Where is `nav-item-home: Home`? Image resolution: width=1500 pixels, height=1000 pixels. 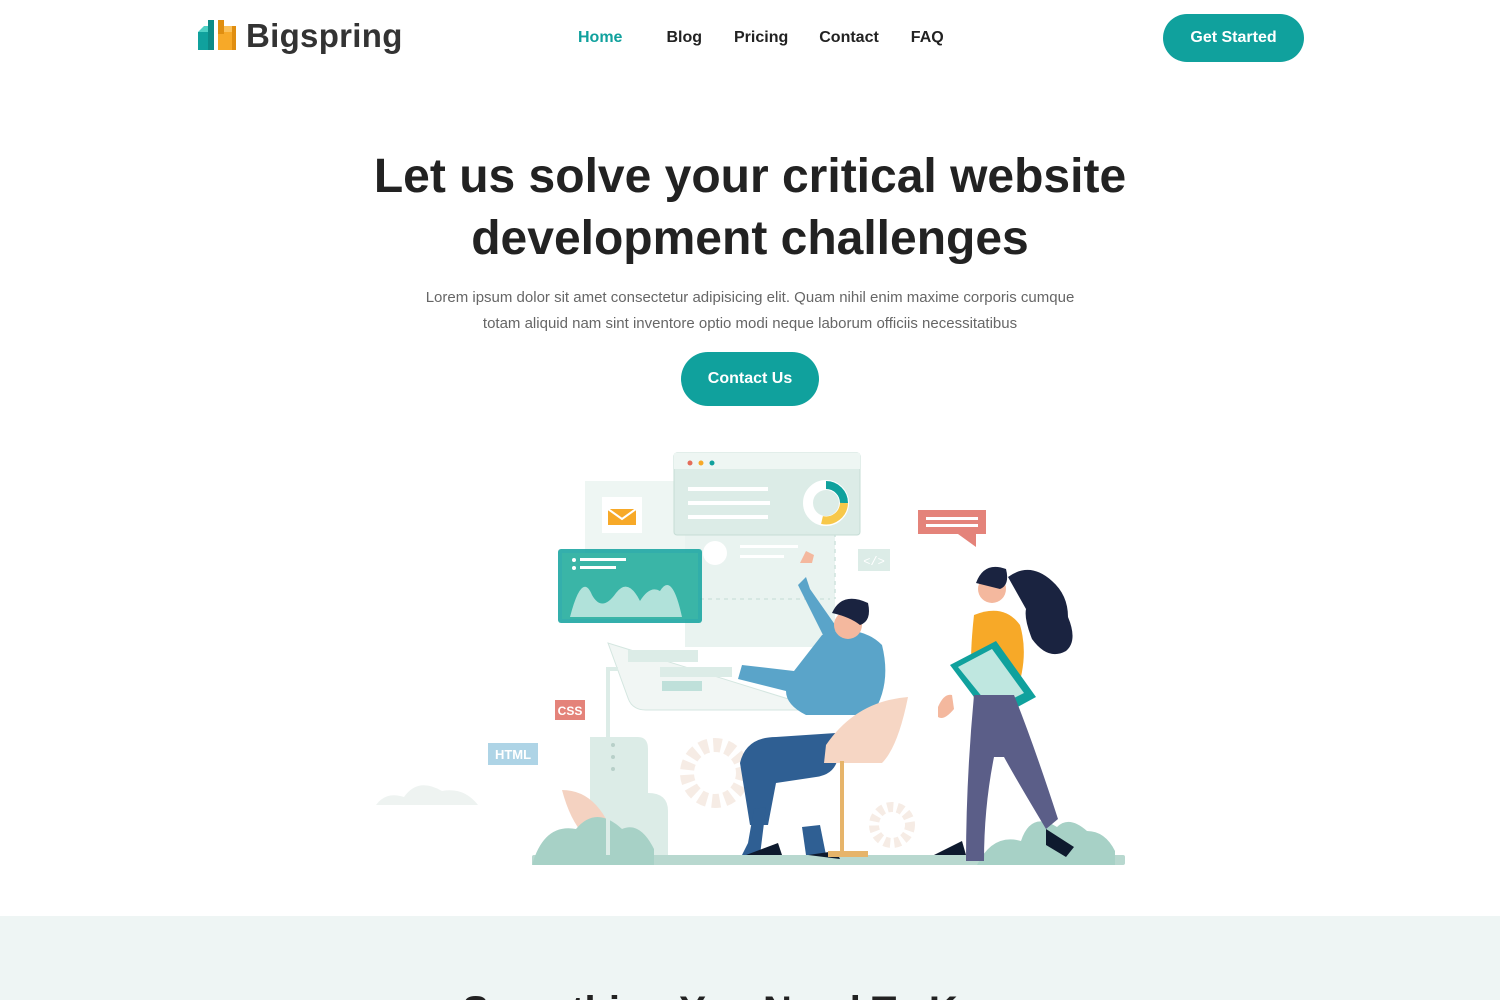
nav-item-home: Home is located at coordinates (600, 38).